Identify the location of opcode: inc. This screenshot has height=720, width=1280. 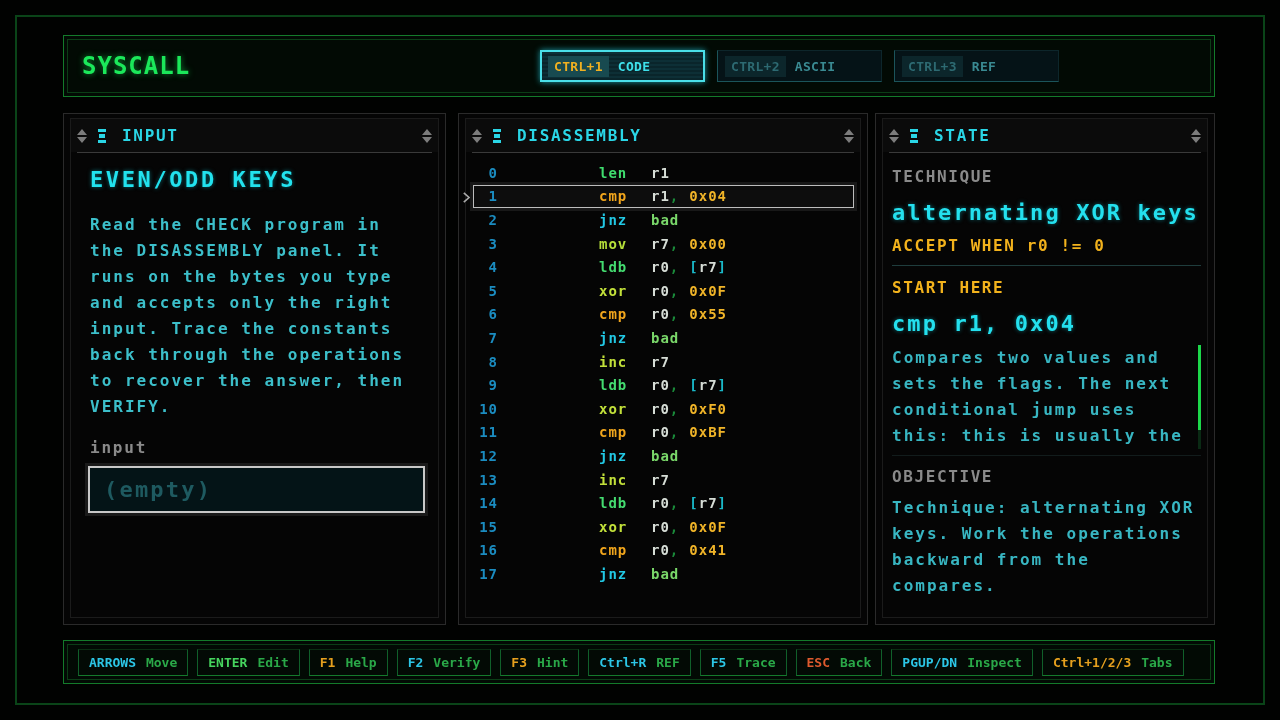
(614, 479).